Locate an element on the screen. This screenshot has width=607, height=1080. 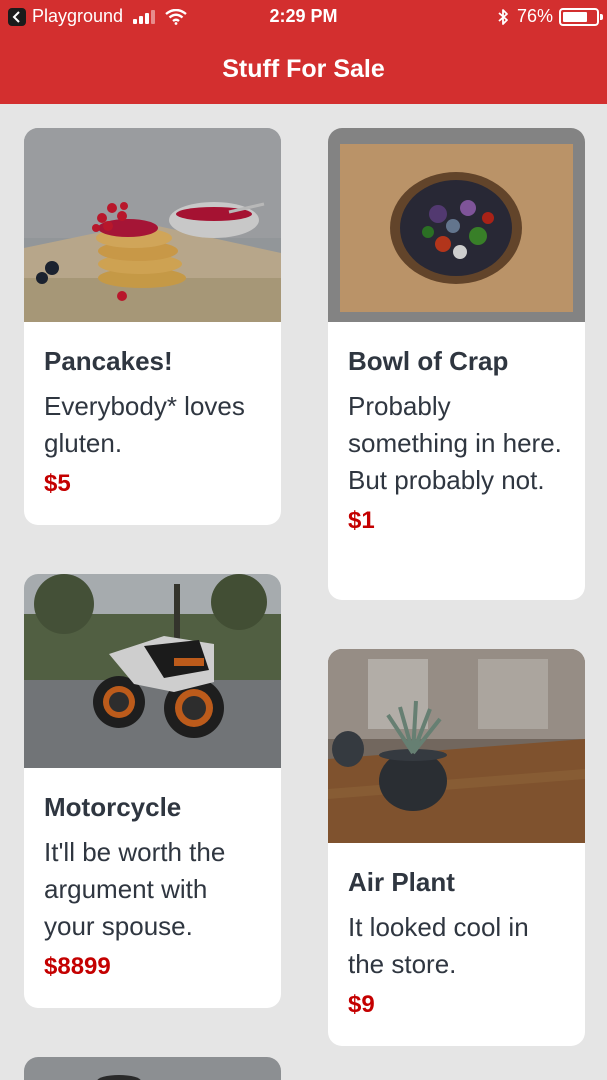
product-description: It looked cool in the store. is located at coordinates (438, 945).